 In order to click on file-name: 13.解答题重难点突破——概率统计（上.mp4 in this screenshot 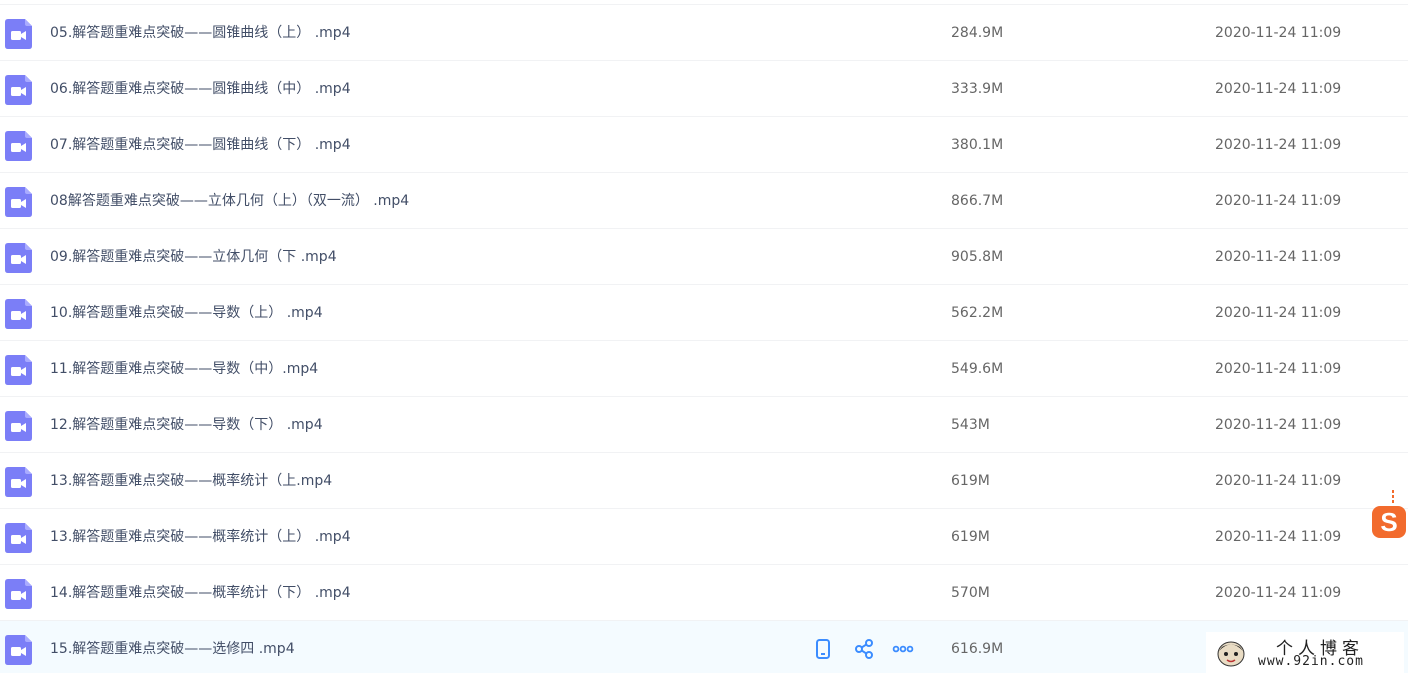, I will do `click(191, 481)`.